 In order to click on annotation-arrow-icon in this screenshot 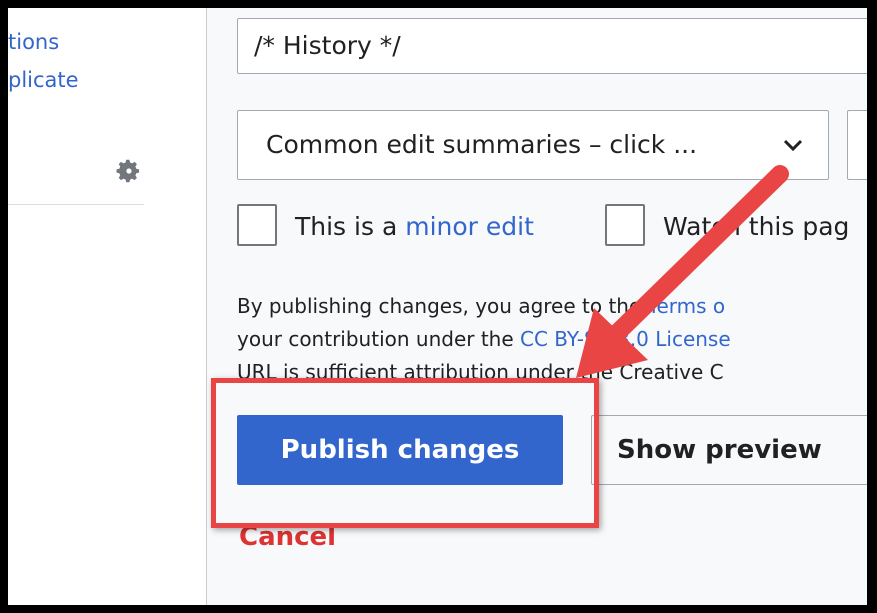, I will do `click(682, 271)`.